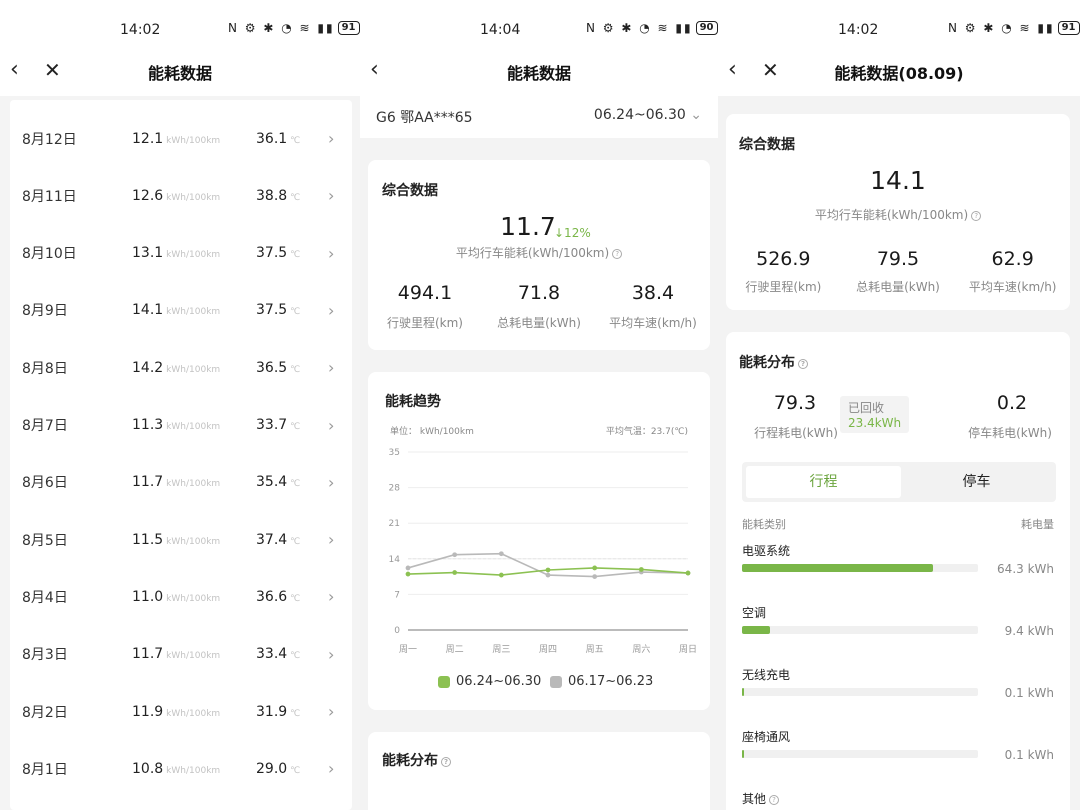 Image resolution: width=1080 pixels, height=810 pixels. I want to click on day-row: 8月11日 12.6 kWh/100km 38.8 ℃ ›, so click(181, 195).